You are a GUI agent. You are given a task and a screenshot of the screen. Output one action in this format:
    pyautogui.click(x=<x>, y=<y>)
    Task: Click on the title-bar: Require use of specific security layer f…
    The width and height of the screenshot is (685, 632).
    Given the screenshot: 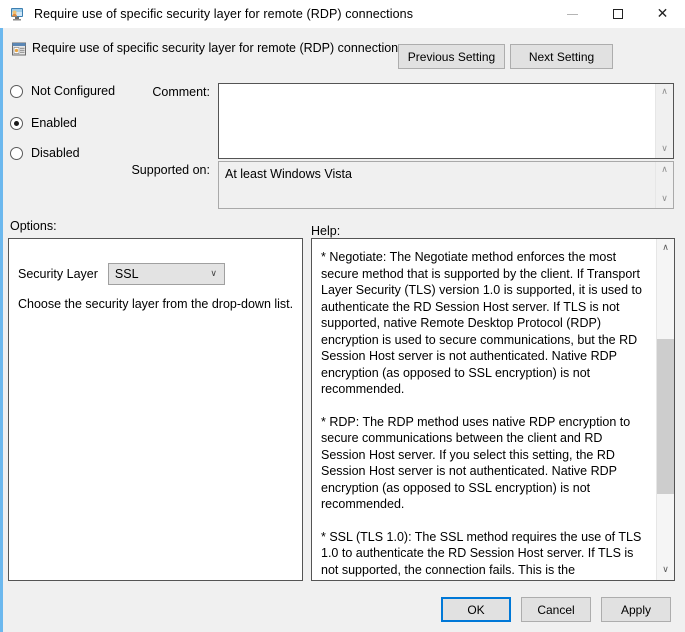 What is the action you would take?
    pyautogui.click(x=342, y=14)
    